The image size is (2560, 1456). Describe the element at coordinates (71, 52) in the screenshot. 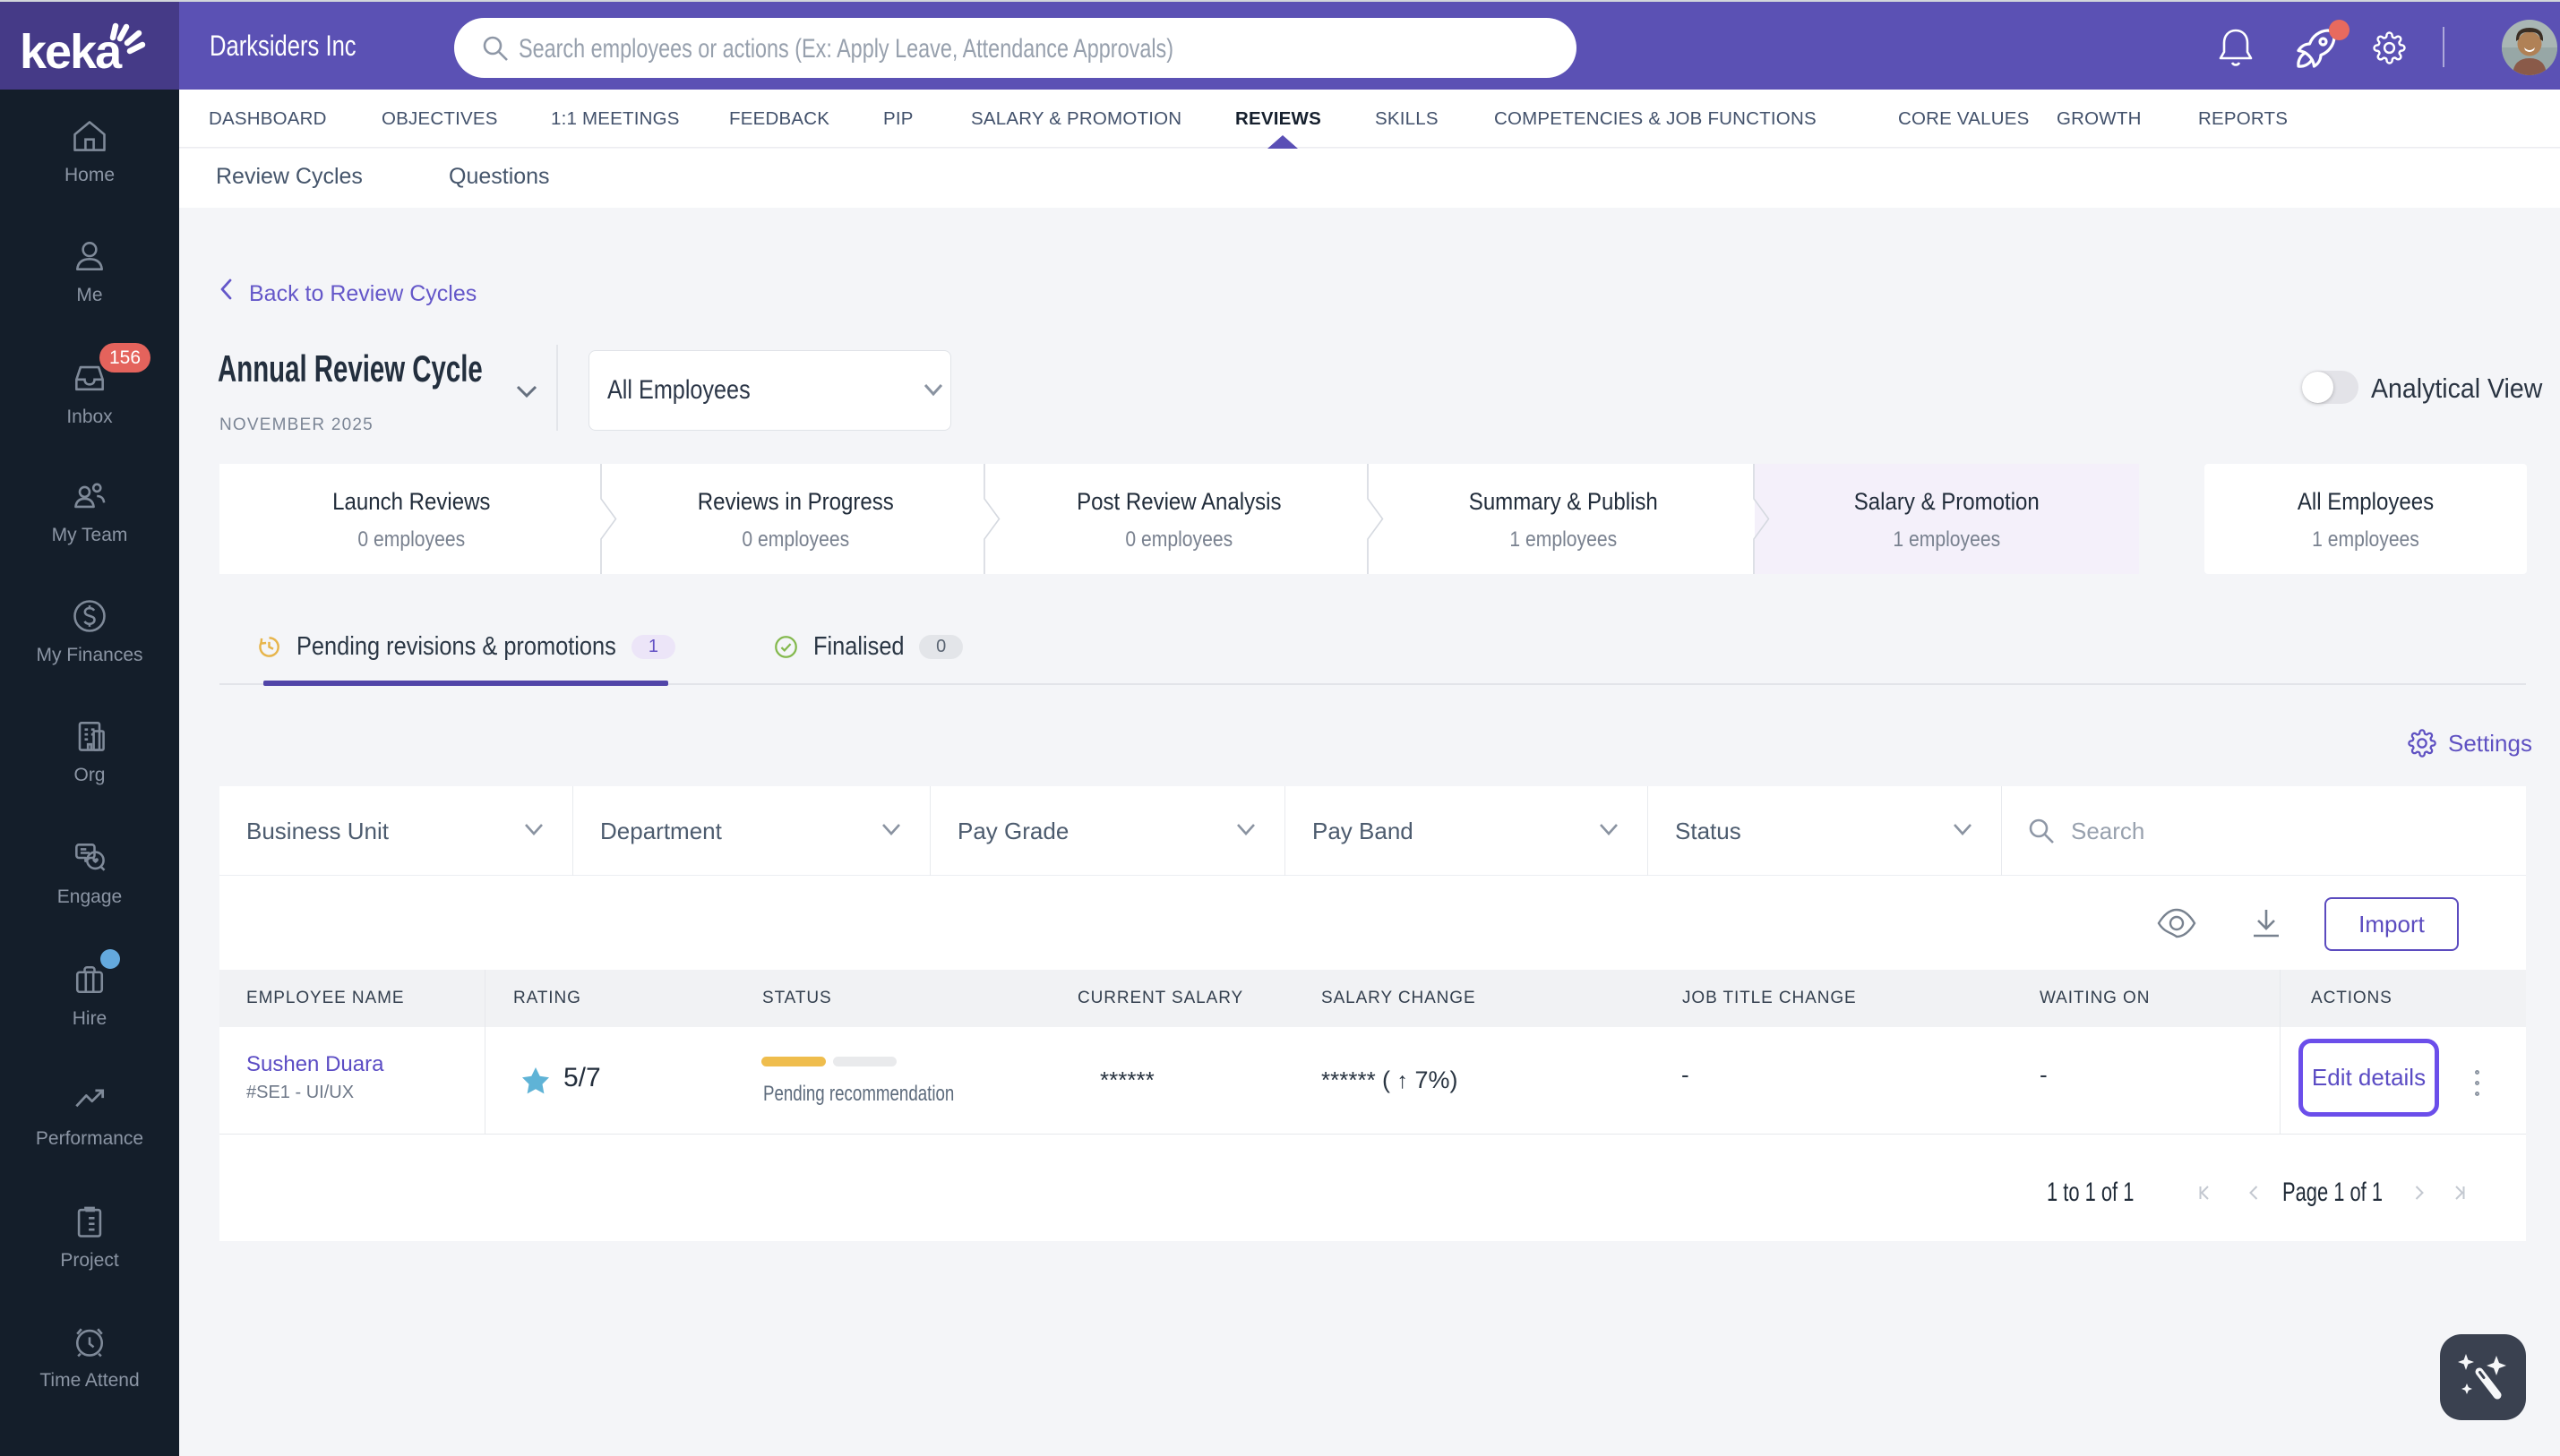

I see `svg-text: keka` at that location.